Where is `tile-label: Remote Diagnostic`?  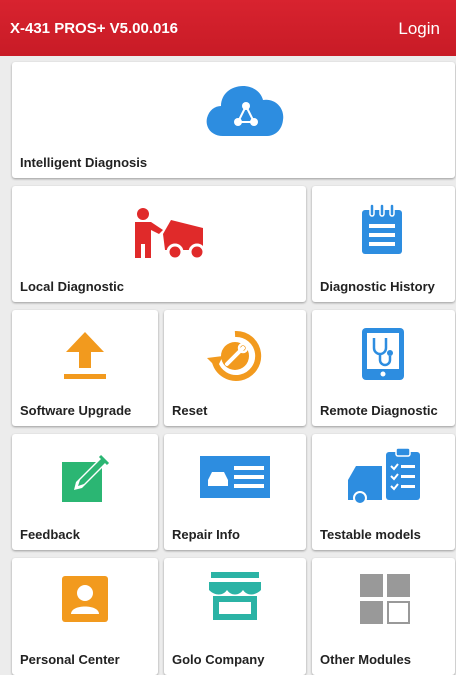
tile-label: Remote Diagnostic is located at coordinates (379, 410).